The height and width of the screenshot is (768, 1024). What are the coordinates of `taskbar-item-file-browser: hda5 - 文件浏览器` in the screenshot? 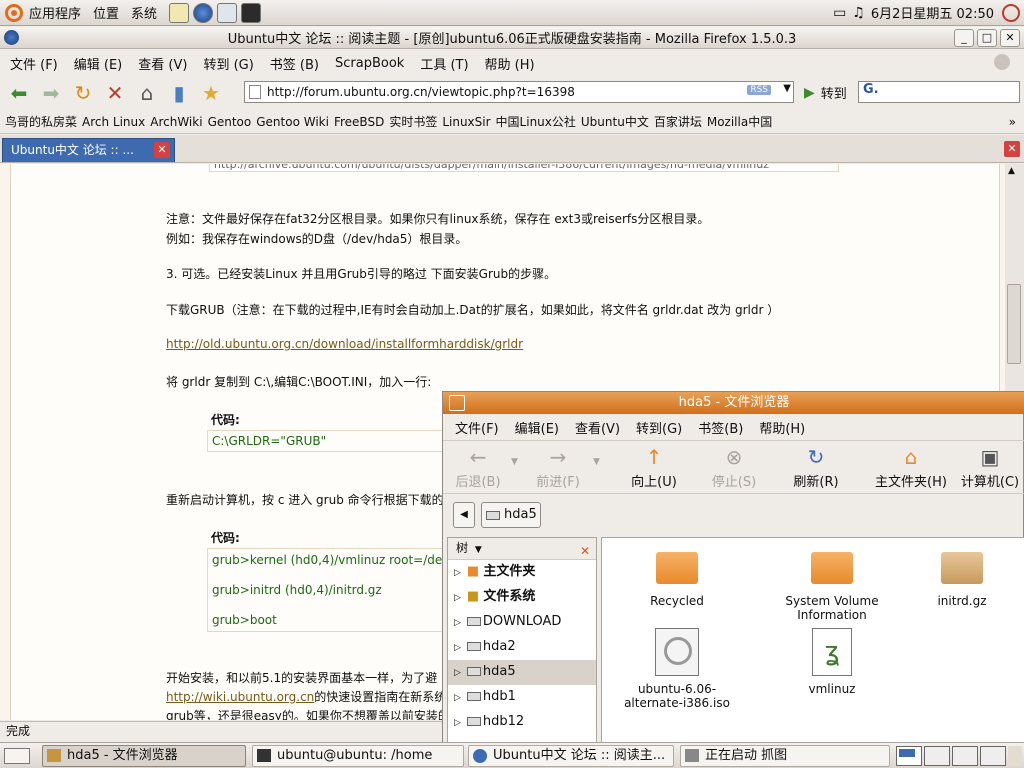 It's located at (144, 756).